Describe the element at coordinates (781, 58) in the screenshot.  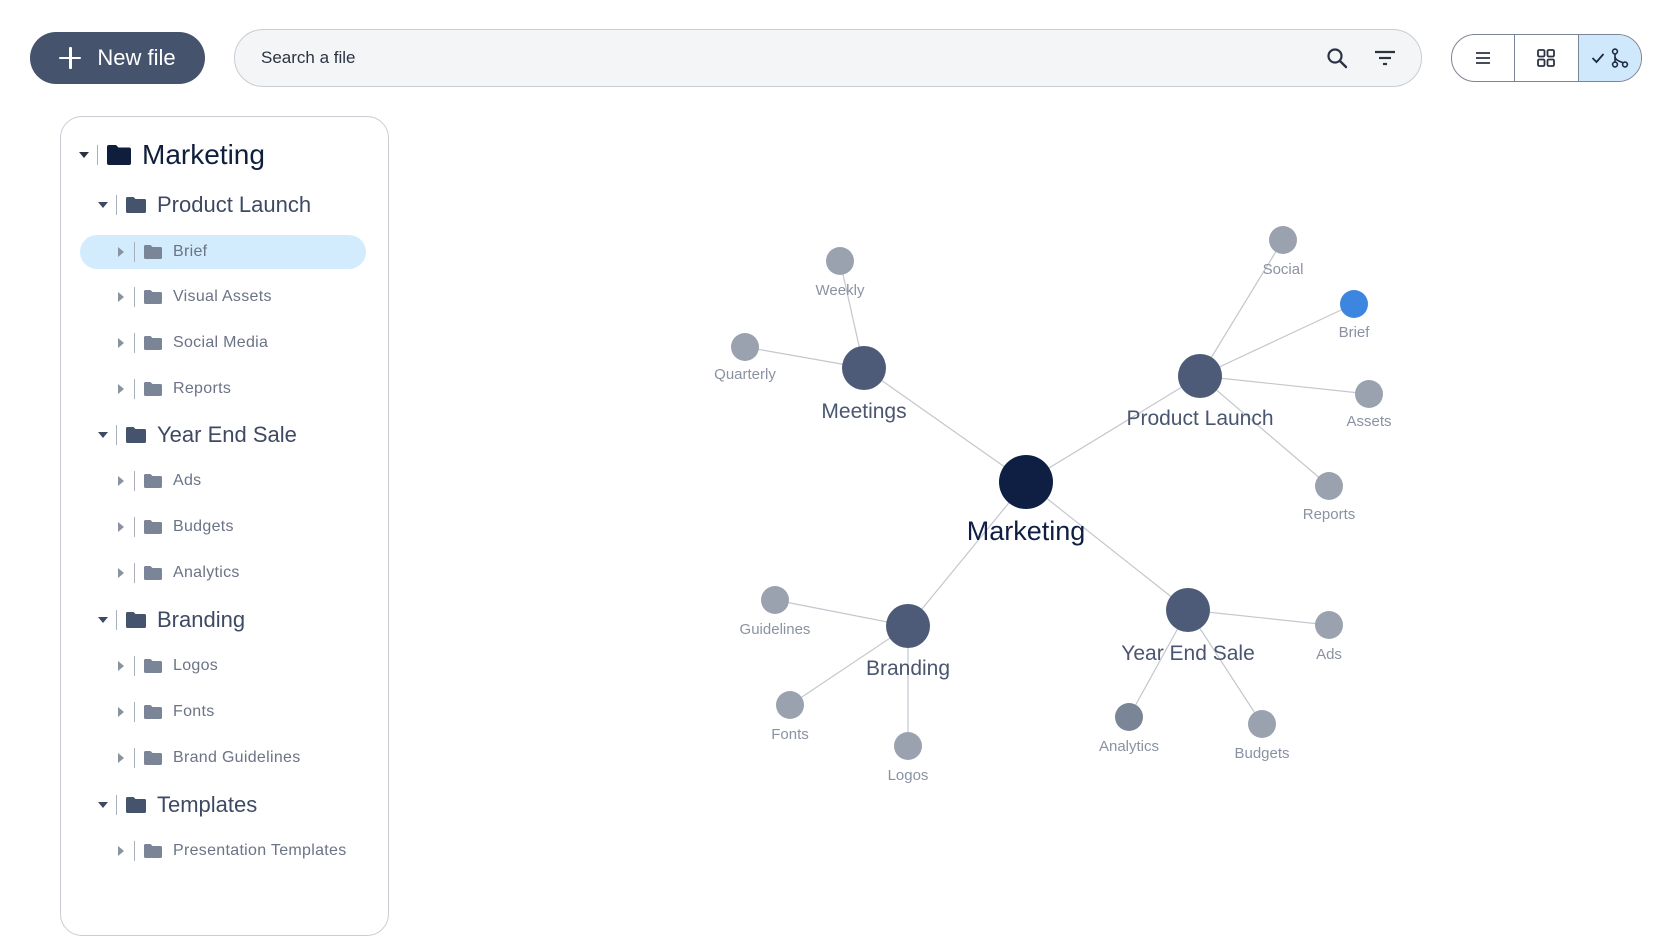
I see `search-input` at that location.